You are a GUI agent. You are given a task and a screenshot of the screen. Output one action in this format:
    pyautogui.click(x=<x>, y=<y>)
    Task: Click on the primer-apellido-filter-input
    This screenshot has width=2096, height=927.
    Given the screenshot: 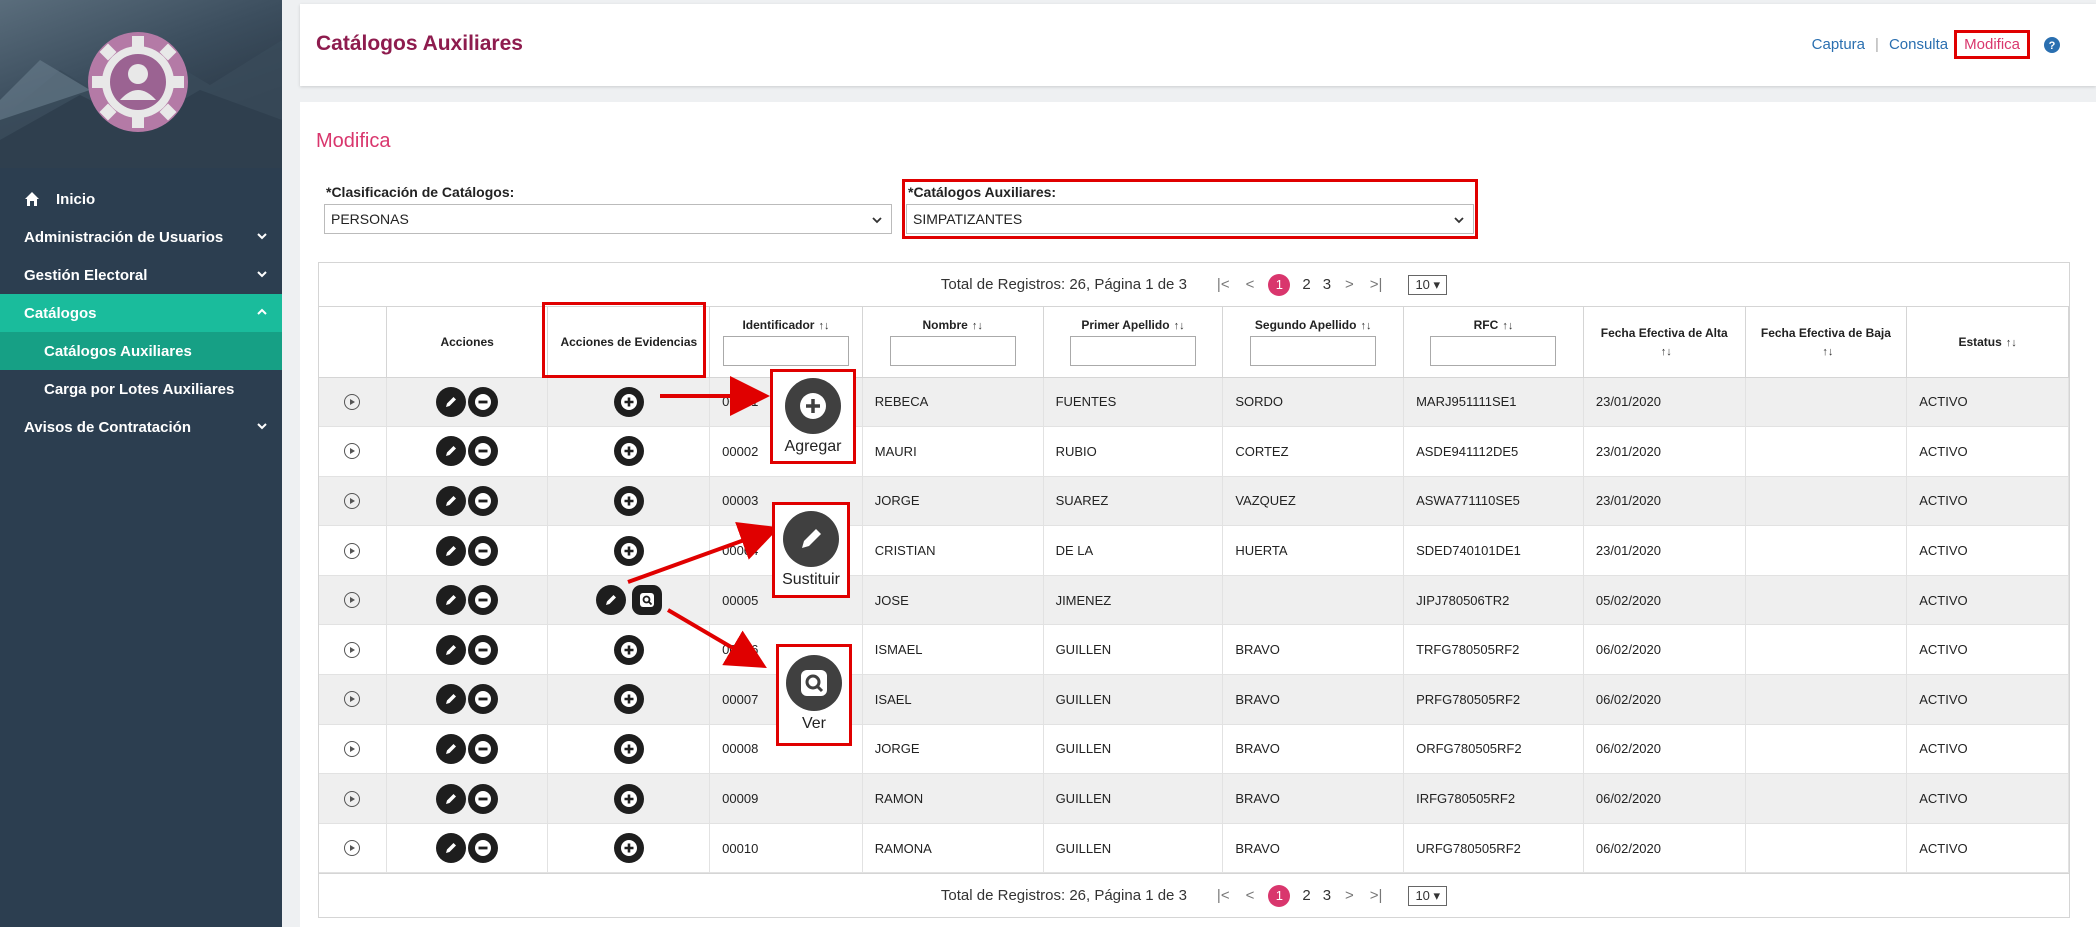 What is the action you would take?
    pyautogui.click(x=1132, y=350)
    